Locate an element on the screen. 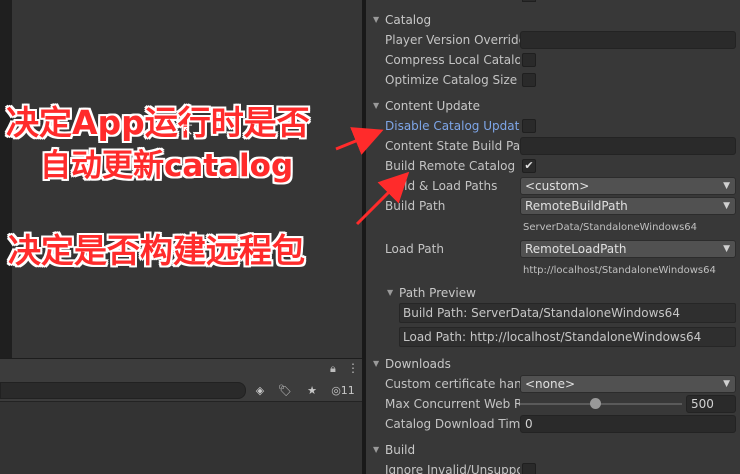  arrow-to-build-remote-catalog is located at coordinates (382, 198).